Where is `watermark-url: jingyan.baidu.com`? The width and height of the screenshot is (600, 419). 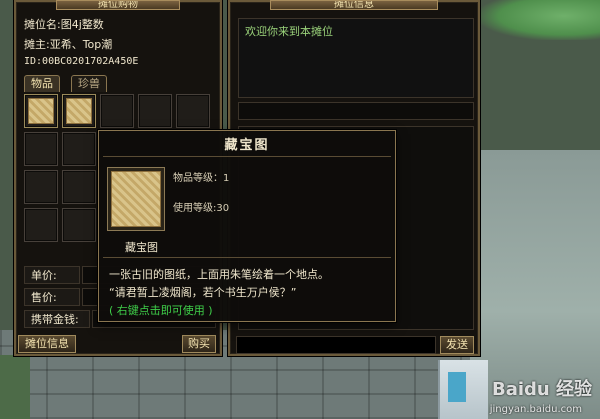 watermark-url: jingyan.baidu.com is located at coordinates (535, 409).